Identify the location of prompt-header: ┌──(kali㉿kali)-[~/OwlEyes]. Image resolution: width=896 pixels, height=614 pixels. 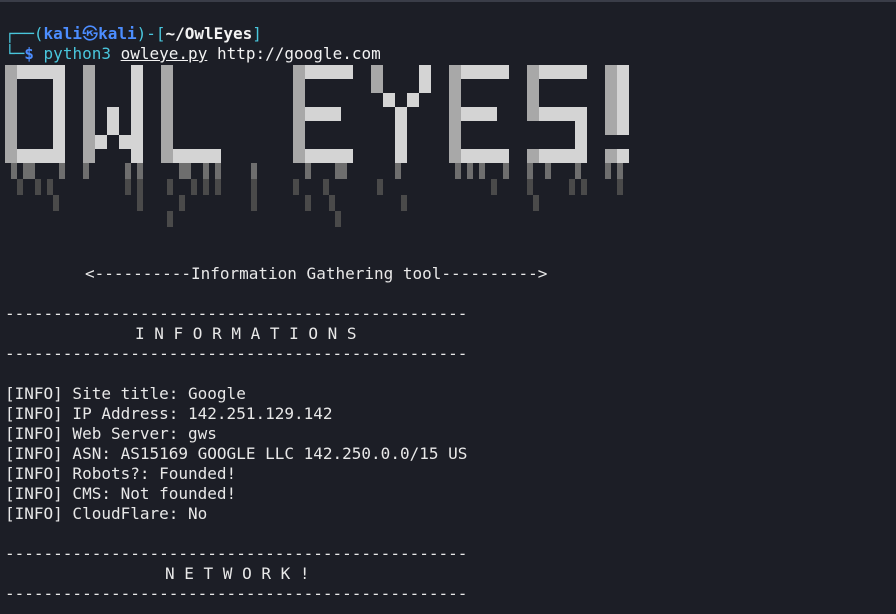
(133, 33).